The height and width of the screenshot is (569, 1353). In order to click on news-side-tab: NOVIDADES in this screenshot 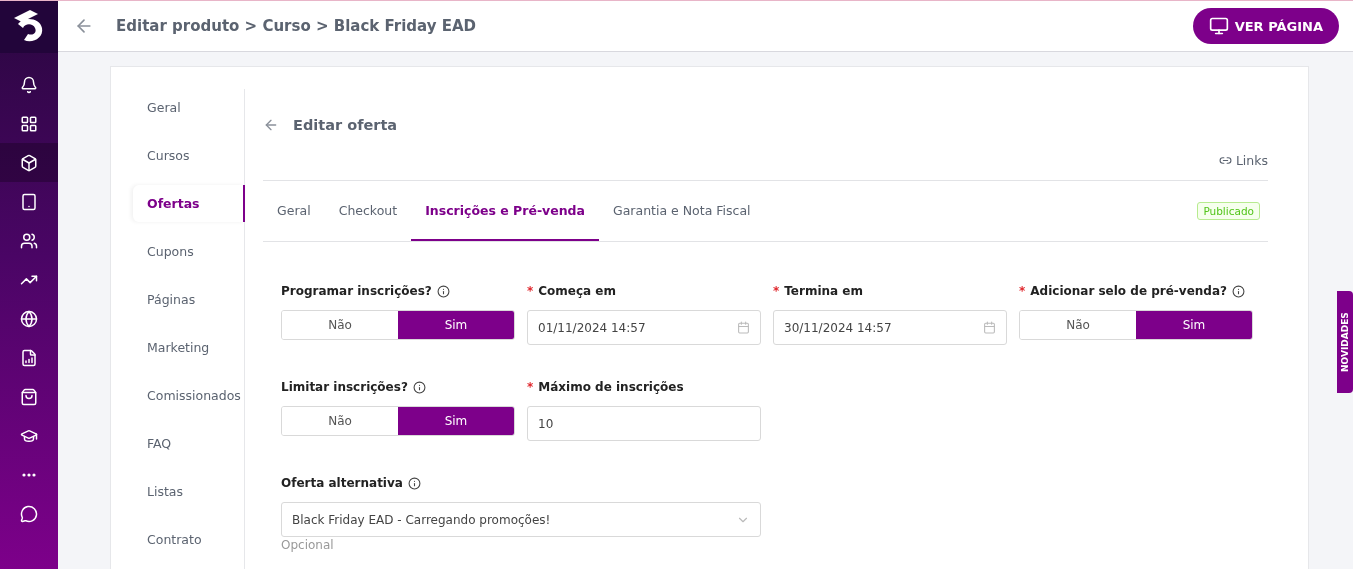, I will do `click(1345, 342)`.